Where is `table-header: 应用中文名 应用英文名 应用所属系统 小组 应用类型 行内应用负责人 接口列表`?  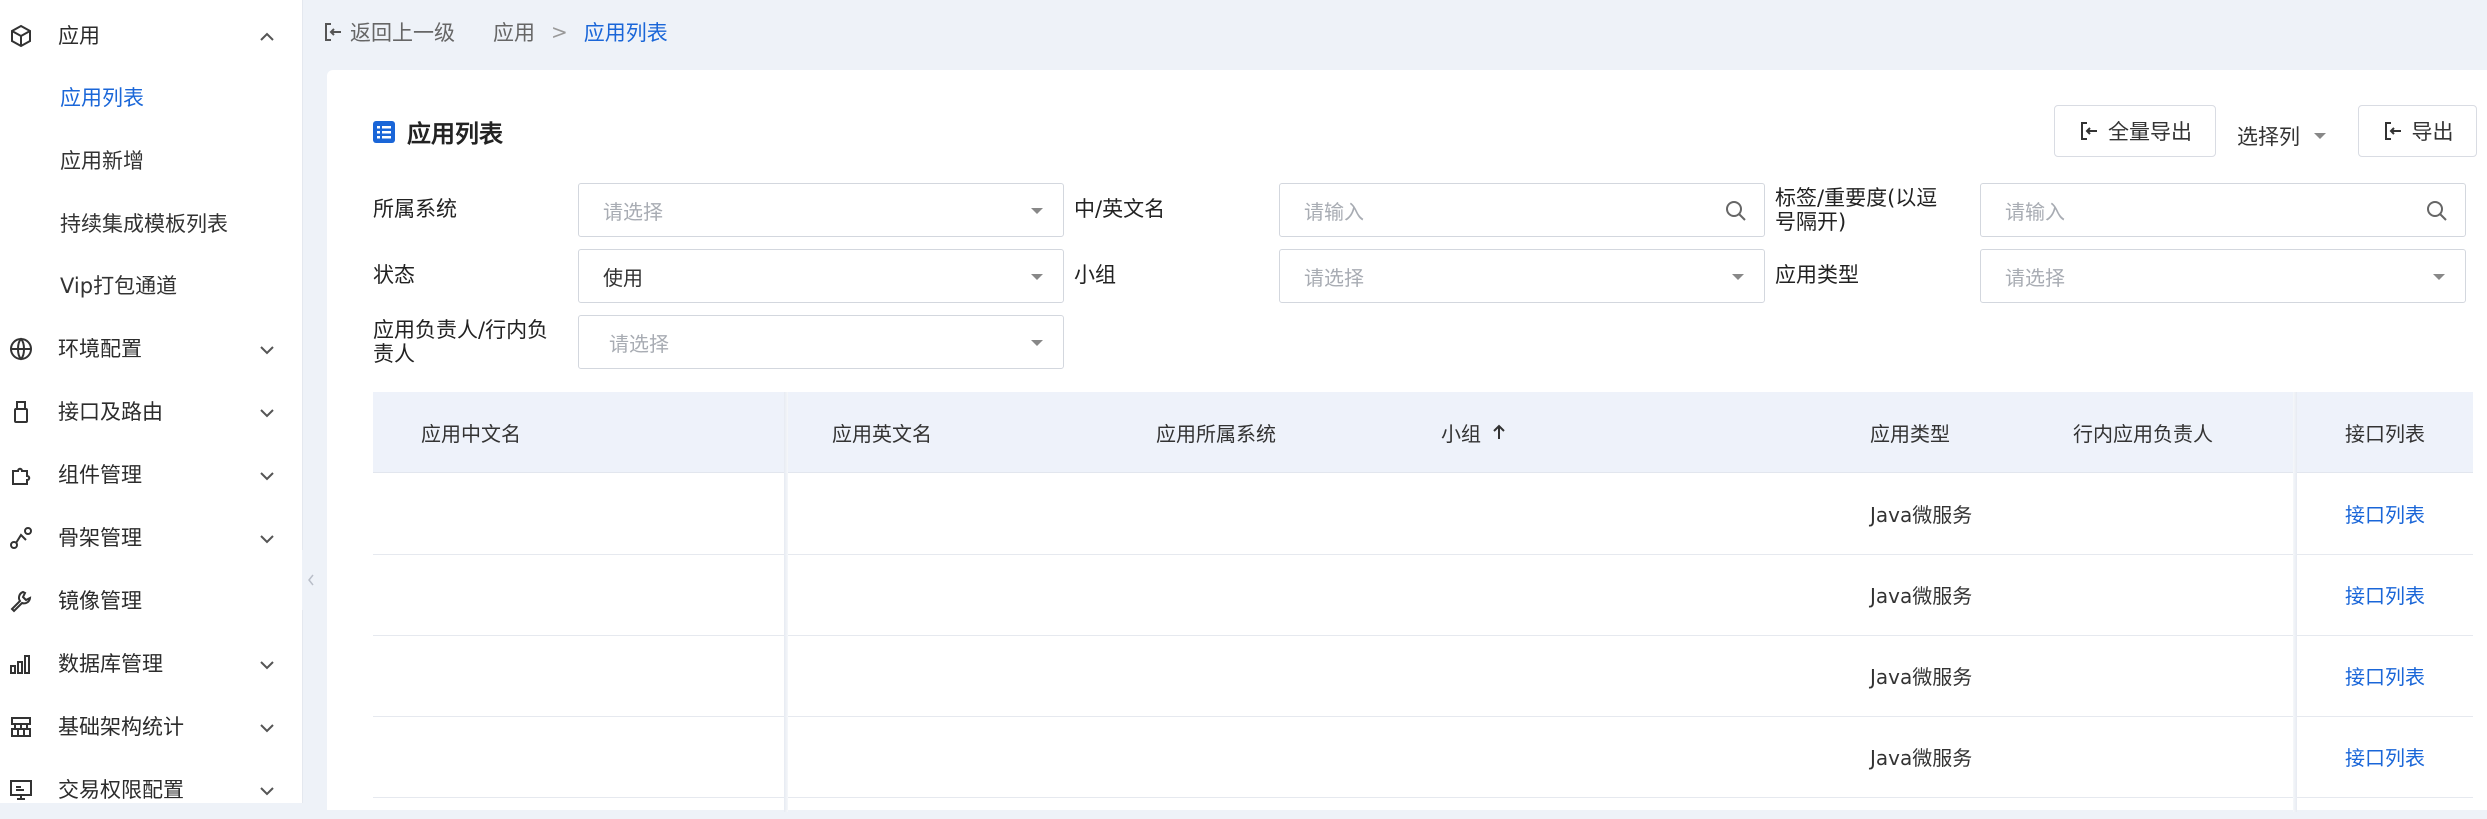
table-header: 应用中文名 应用英文名 应用所属系统 小组 应用类型 行内应用负责人 接口列表 is located at coordinates (1423, 432).